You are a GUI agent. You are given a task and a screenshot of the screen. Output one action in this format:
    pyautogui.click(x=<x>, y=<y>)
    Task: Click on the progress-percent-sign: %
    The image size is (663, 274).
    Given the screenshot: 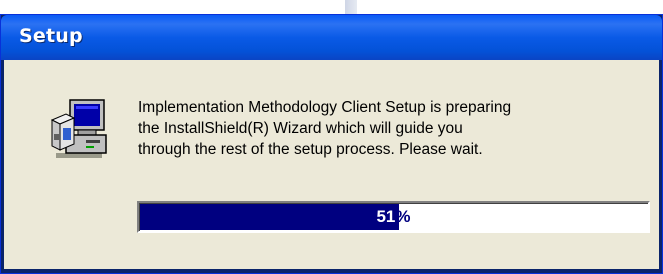 What is the action you would take?
    pyautogui.click(x=403, y=216)
    